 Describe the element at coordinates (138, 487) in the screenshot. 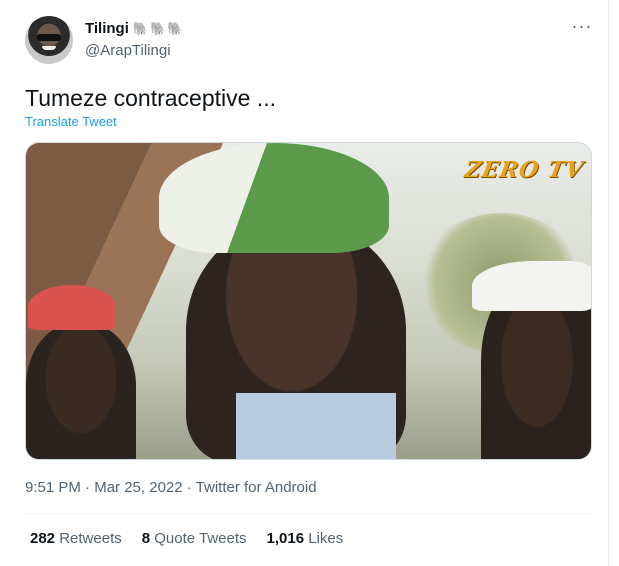

I see `tweet-date: Mar 25, 2022` at that location.